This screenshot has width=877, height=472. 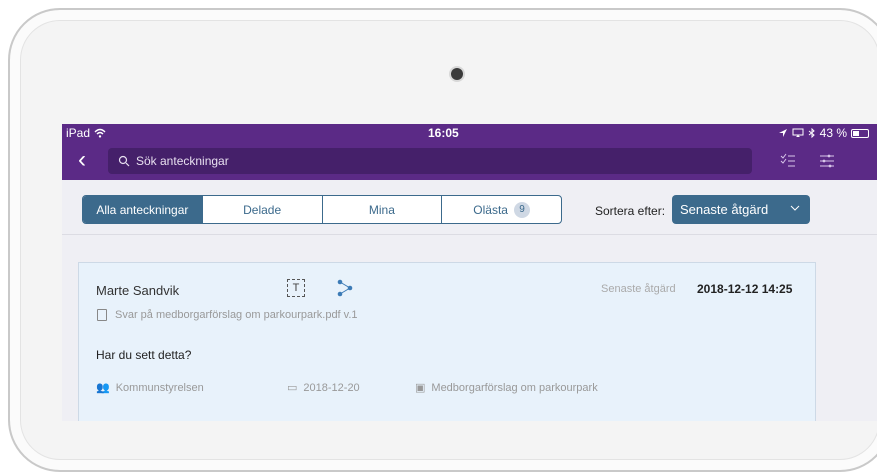 What do you see at coordinates (296, 288) in the screenshot?
I see `text-note-icon: T` at bounding box center [296, 288].